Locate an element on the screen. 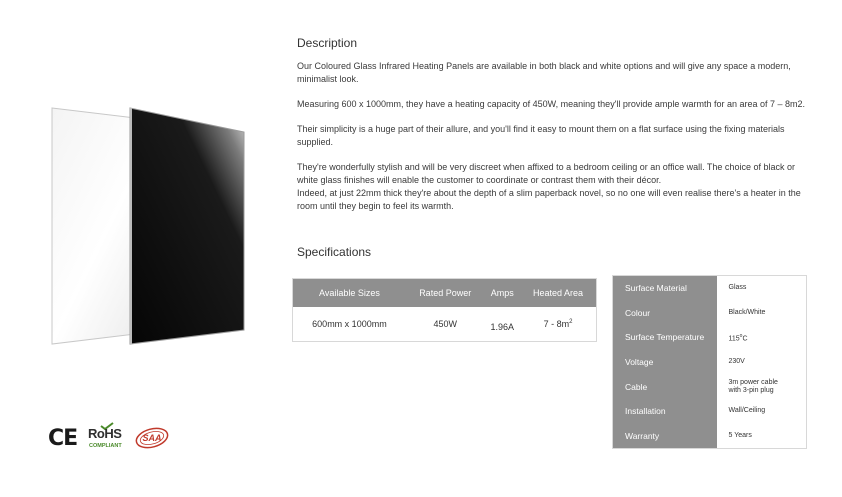  detail-row: Cable 3m power cable with 3-pin plug is located at coordinates (709, 386).